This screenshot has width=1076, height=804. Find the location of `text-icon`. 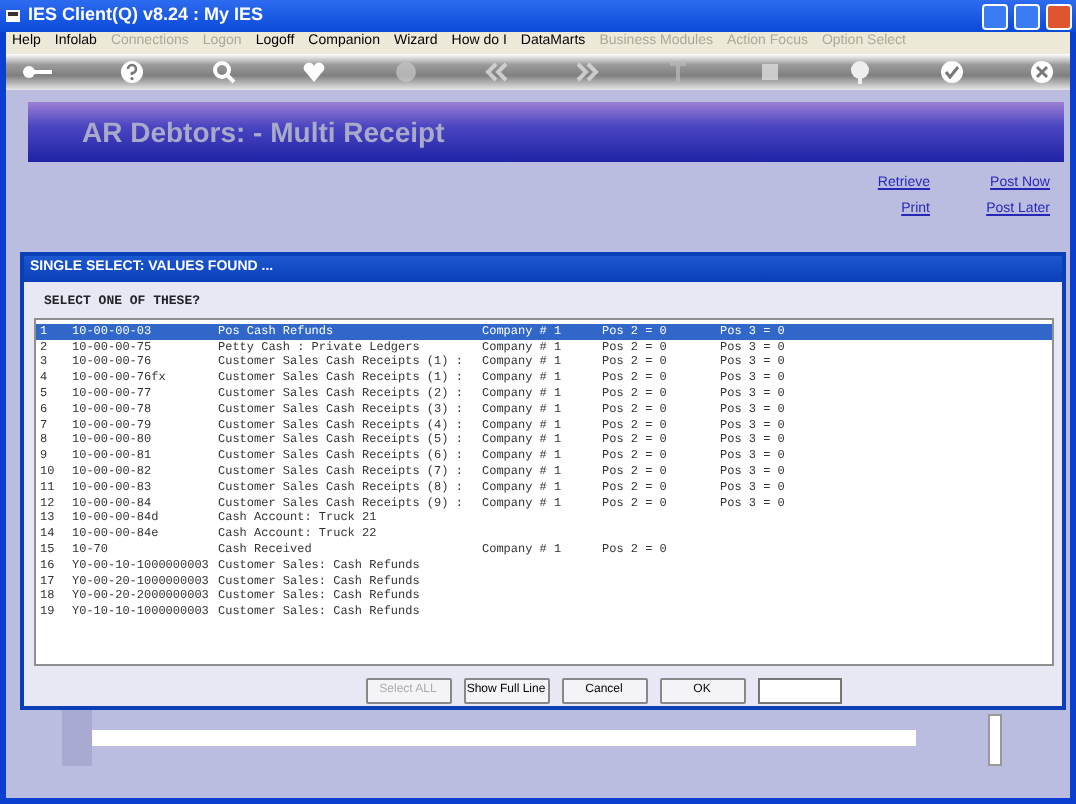

text-icon is located at coordinates (678, 72).